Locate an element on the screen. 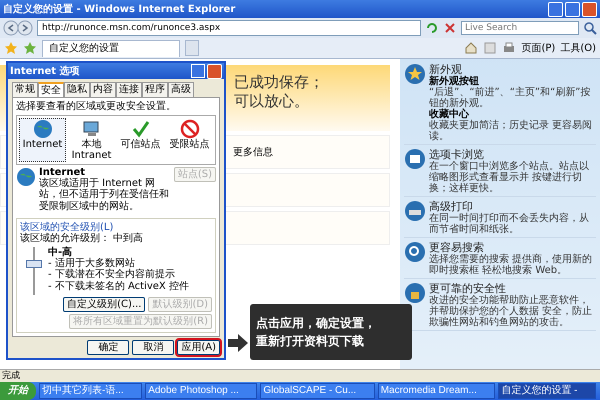  level-name: 中-高 is located at coordinates (61, 252).